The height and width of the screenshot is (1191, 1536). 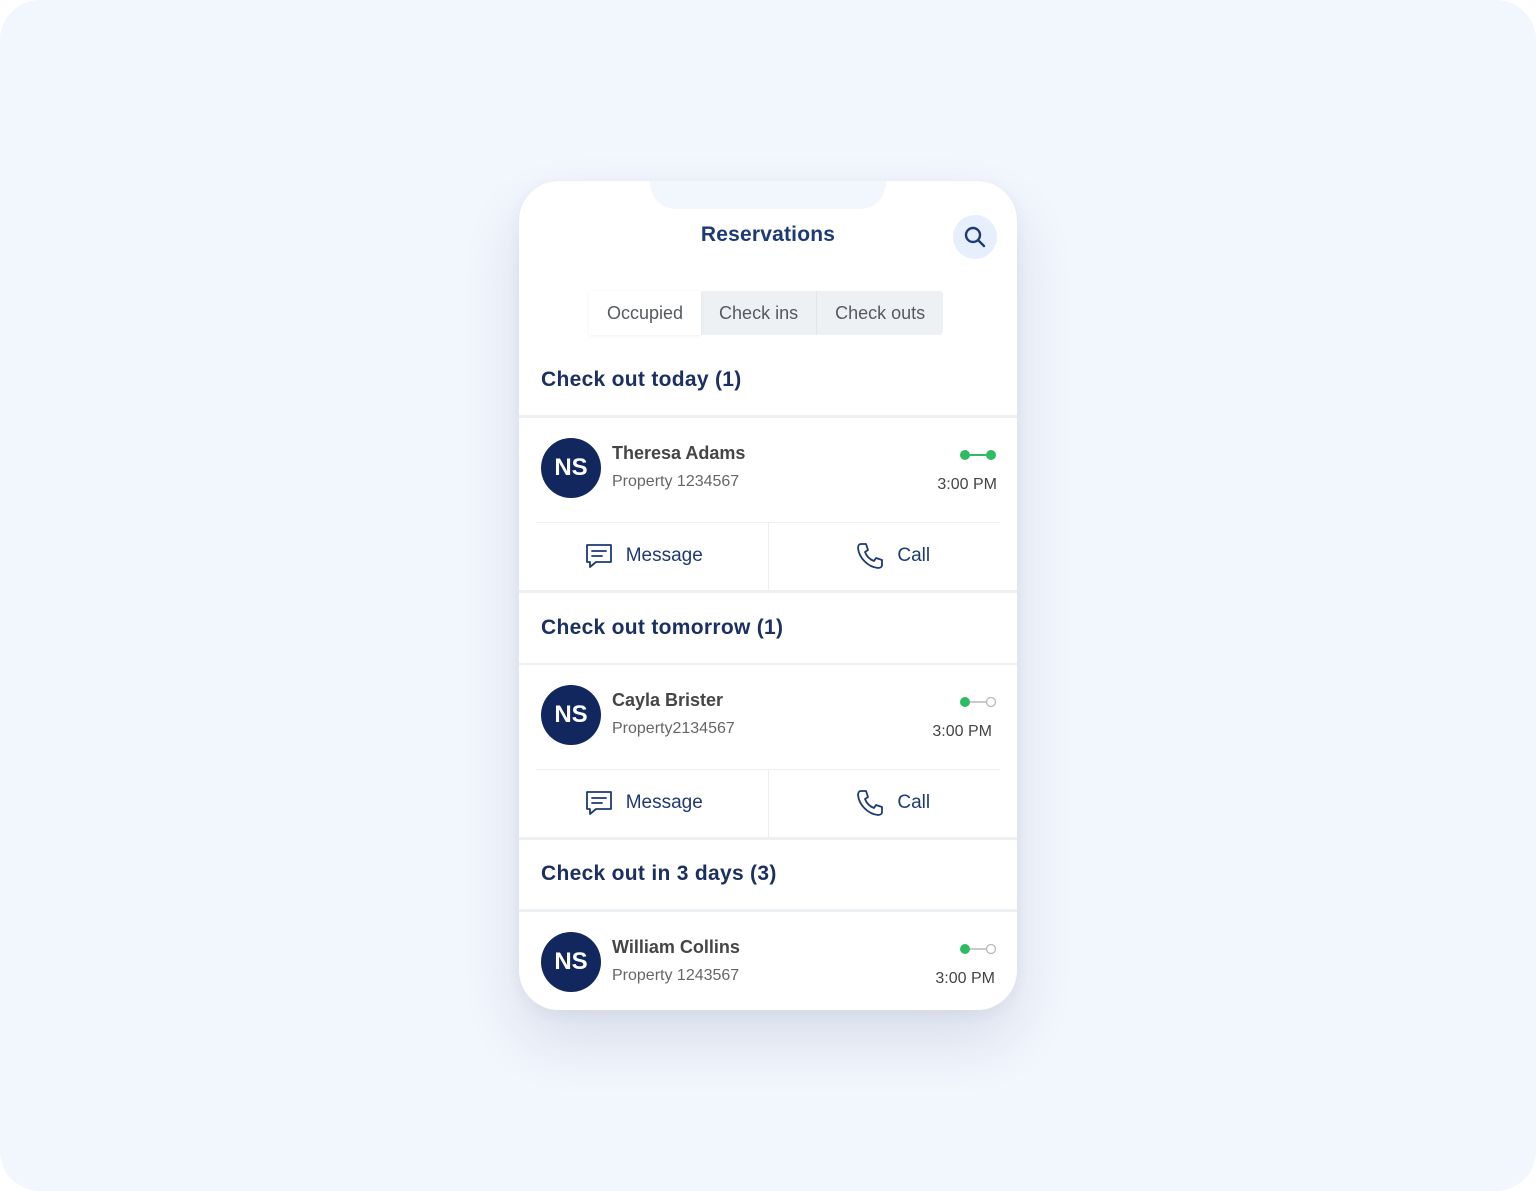 I want to click on guest-name: Cayla Brister, so click(x=668, y=700).